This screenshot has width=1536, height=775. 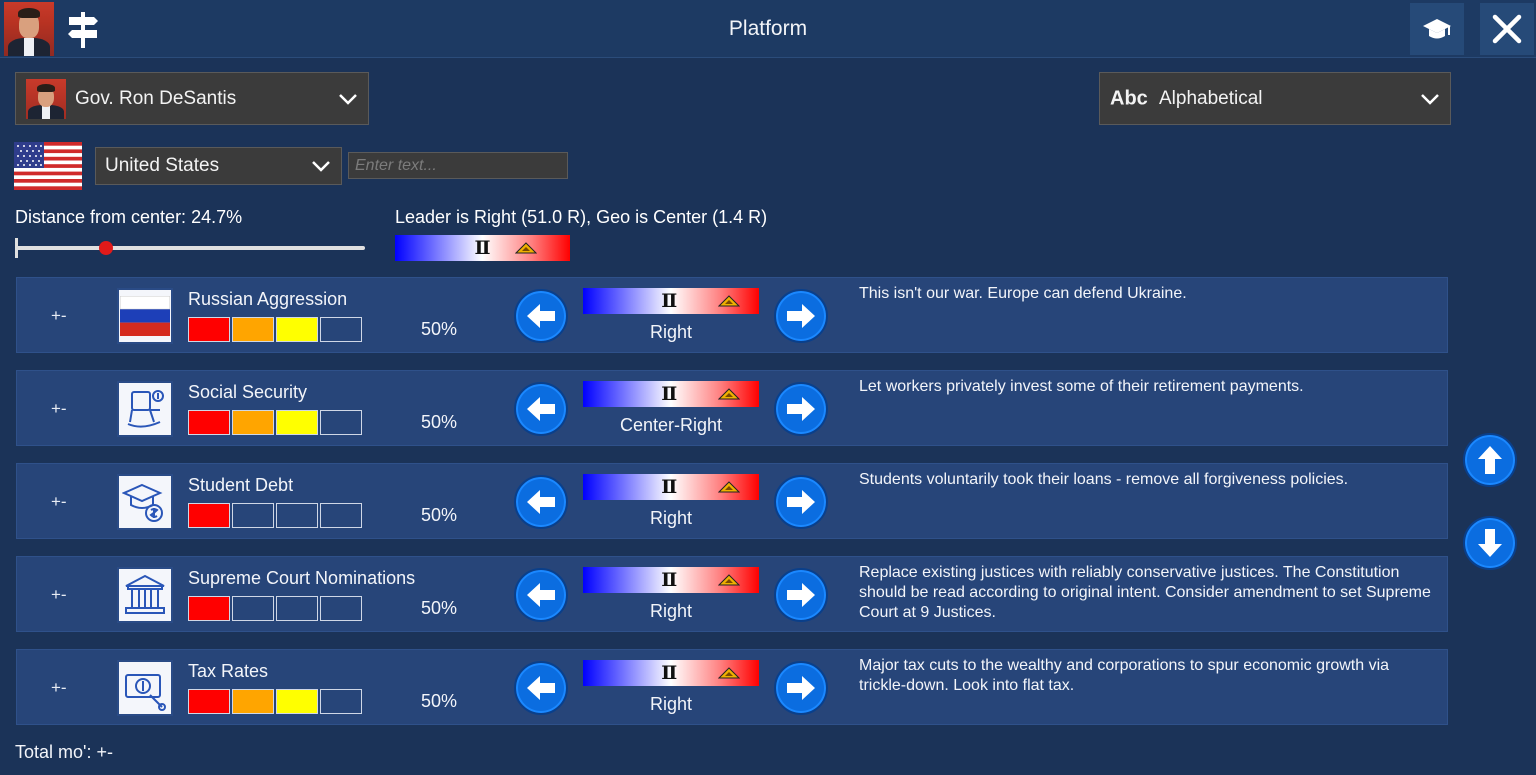 I want to click on candidate-dropdown: Gov. Ron DeSantis, so click(x=192, y=98).